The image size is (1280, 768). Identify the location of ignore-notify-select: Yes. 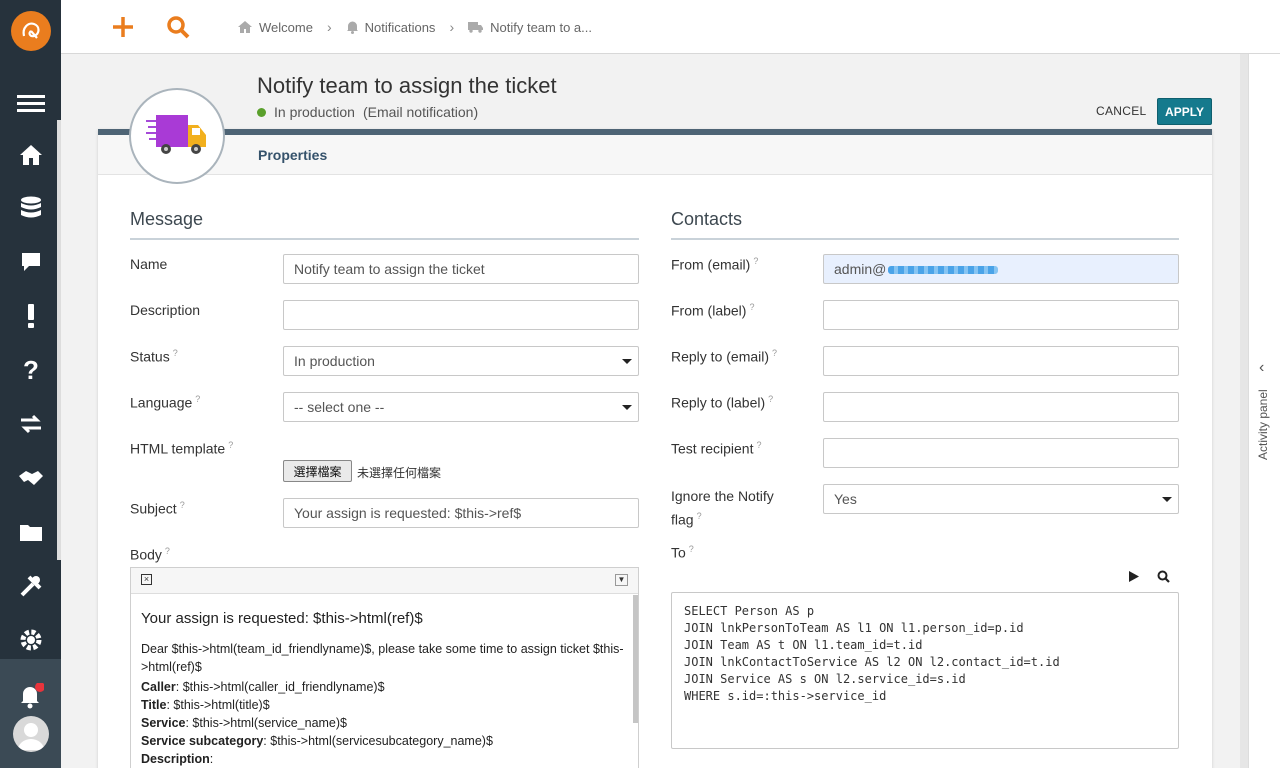
(1001, 499).